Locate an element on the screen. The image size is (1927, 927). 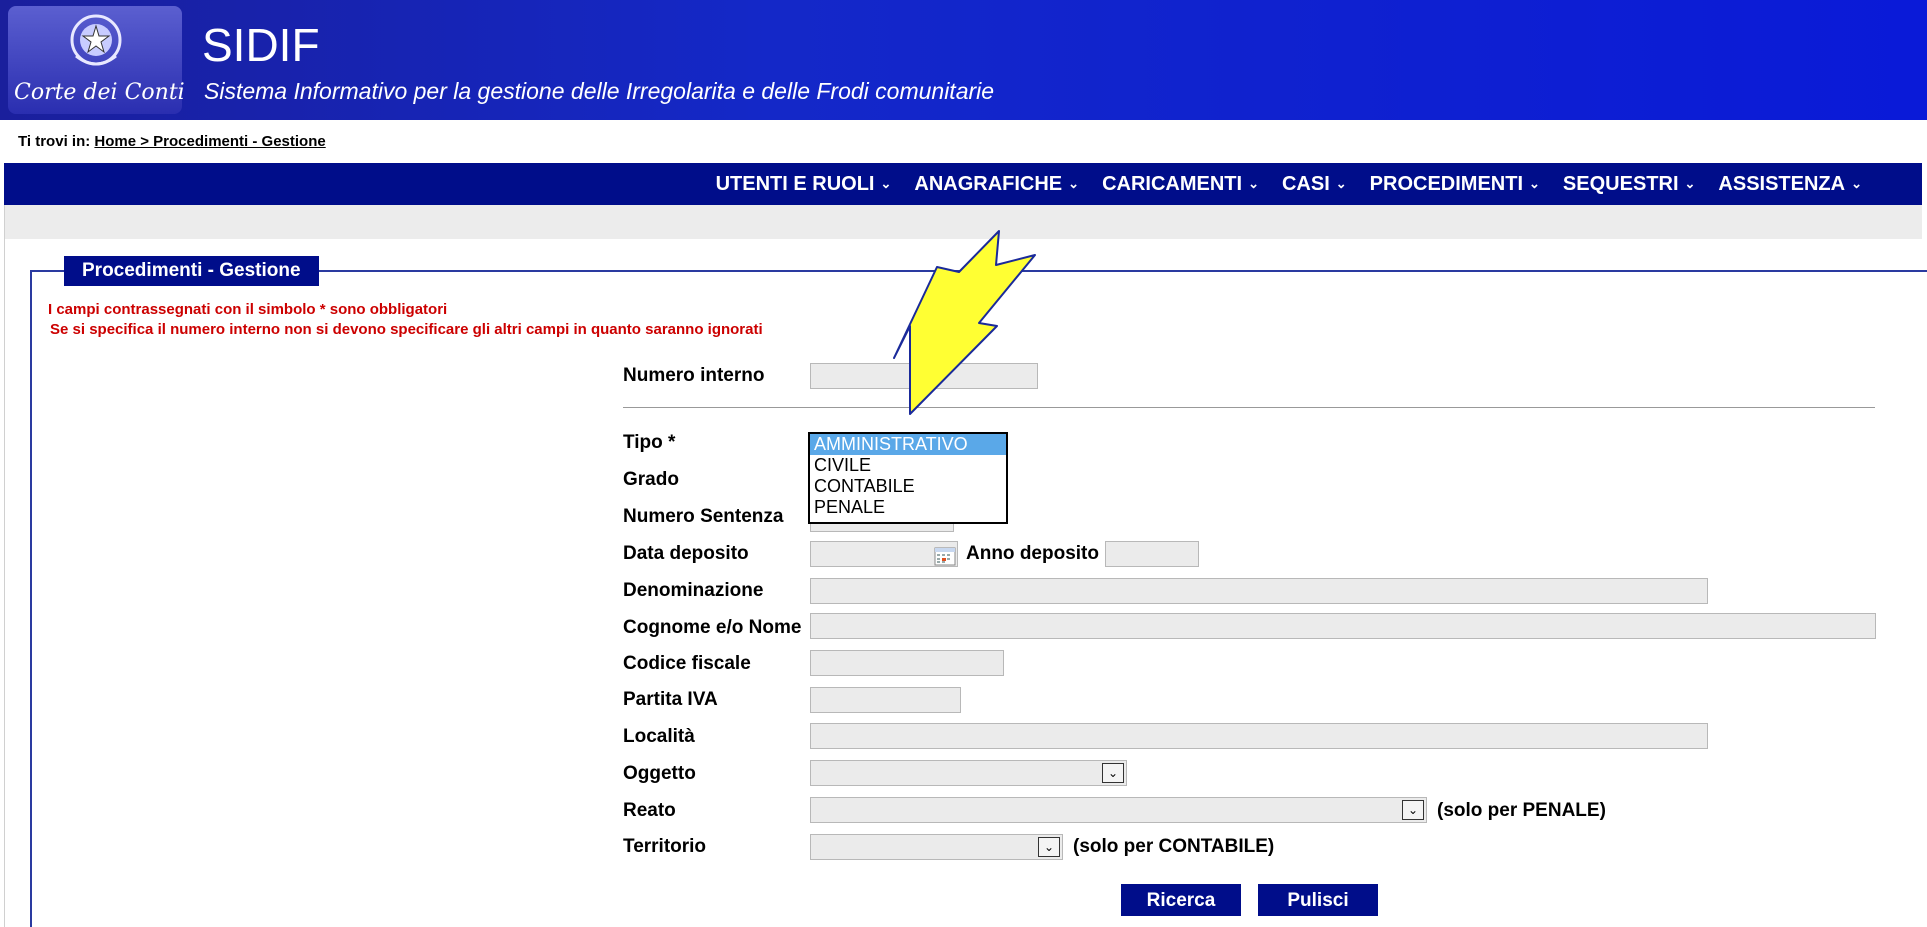
fieldset-legend: Procedimenti - Gestione is located at coordinates (191, 271).